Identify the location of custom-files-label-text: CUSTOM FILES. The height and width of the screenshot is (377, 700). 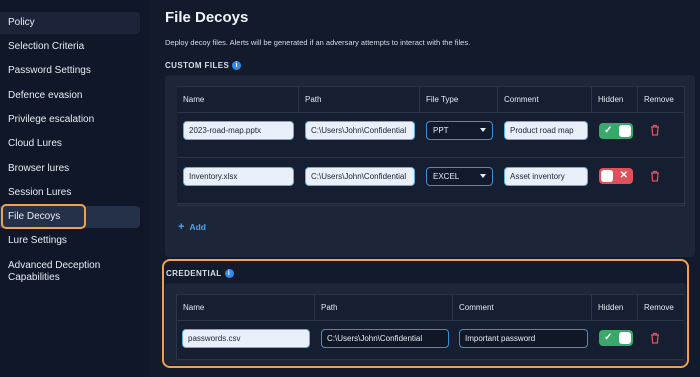
(197, 65).